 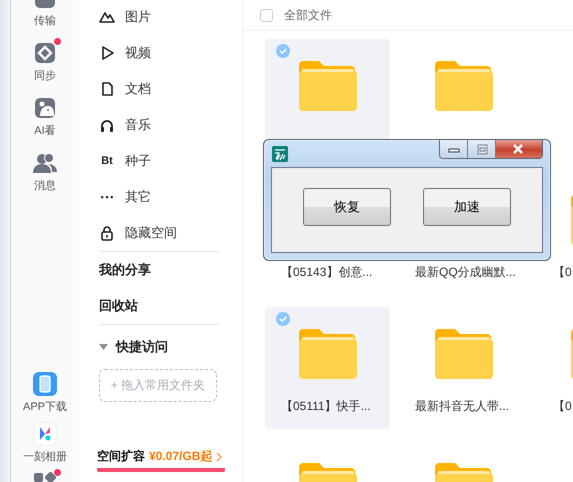 I want to click on play-icon, so click(x=107, y=53).